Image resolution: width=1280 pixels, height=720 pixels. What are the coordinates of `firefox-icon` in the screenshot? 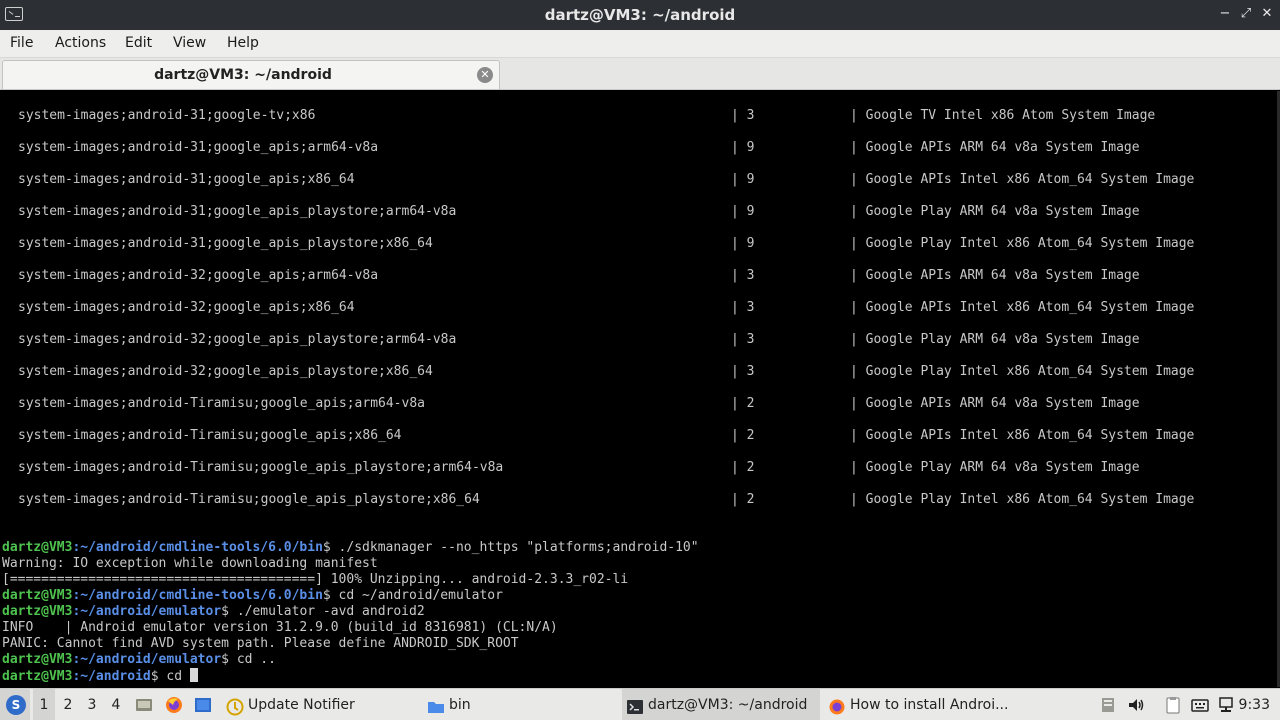 It's located at (837, 705).